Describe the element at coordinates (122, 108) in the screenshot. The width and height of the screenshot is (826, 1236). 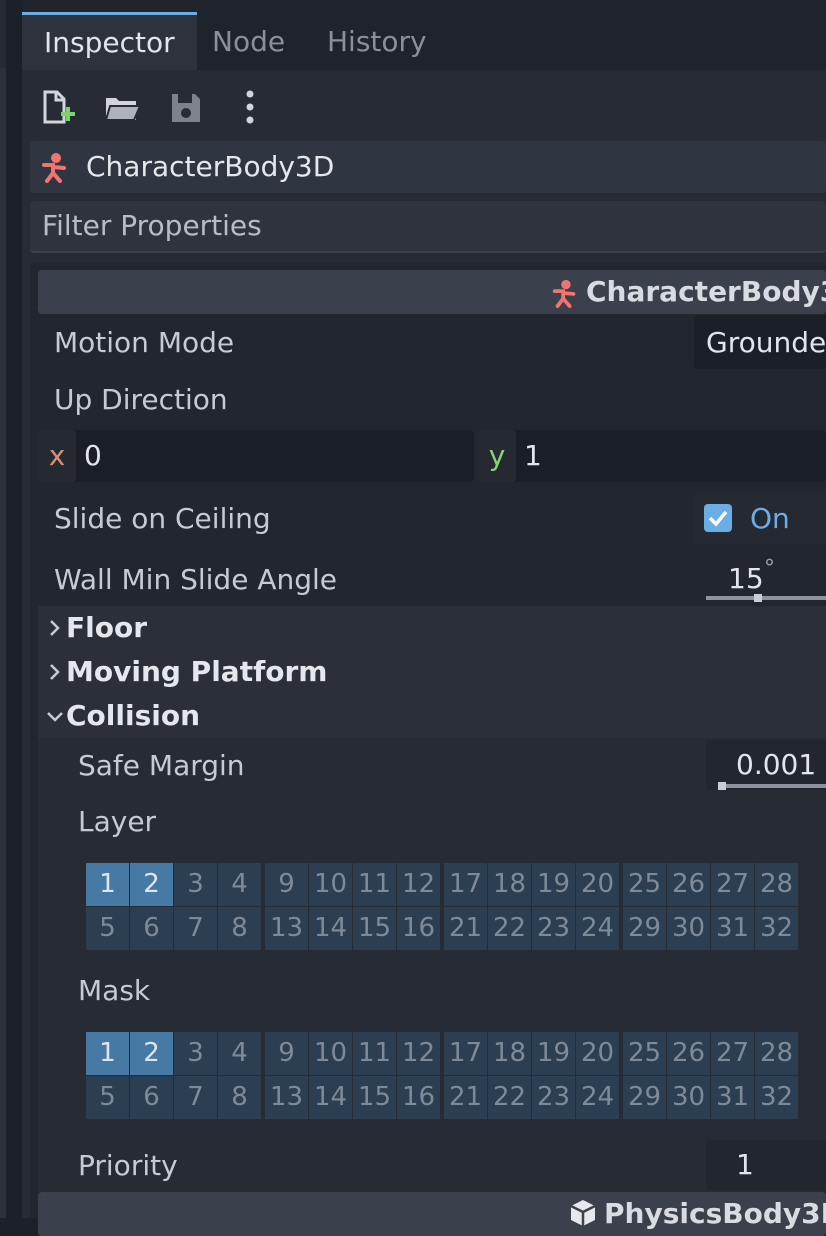
I see `open-resource-button` at that location.